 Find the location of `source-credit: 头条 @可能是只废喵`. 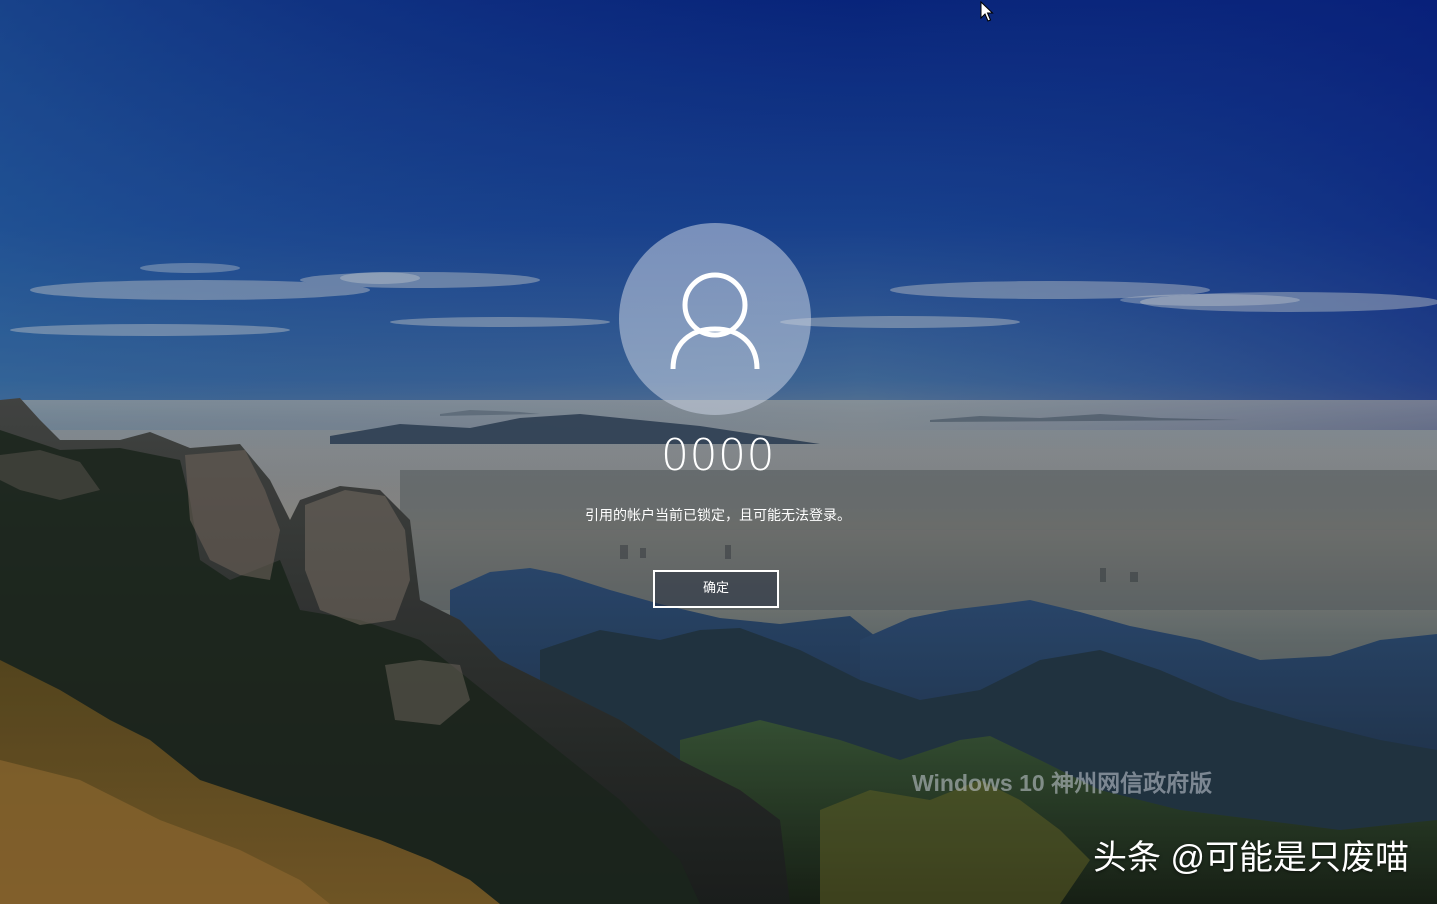

source-credit: 头条 @可能是只废喵 is located at coordinates (1251, 858).